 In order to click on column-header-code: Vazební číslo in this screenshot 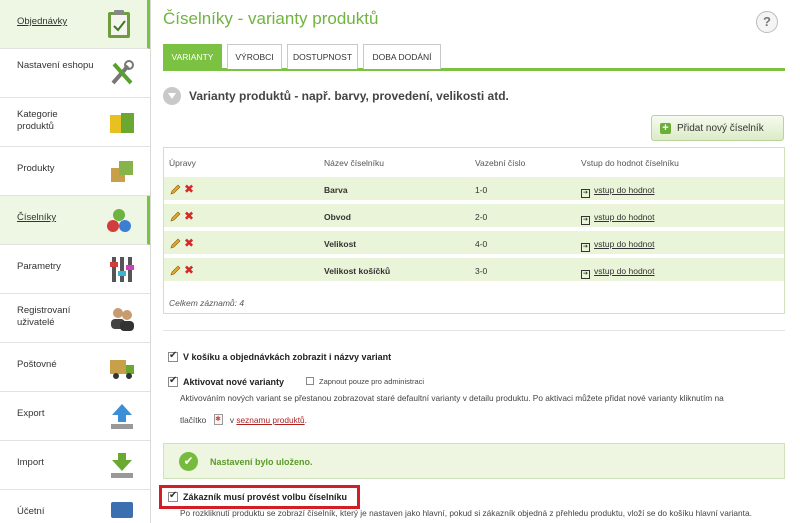, I will do `click(500, 163)`.